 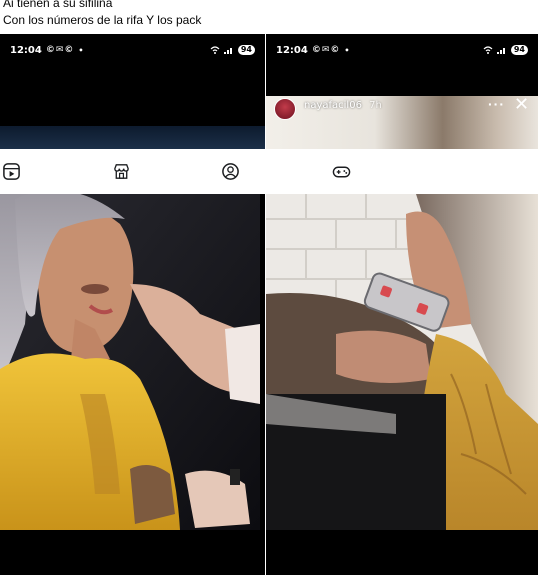 What do you see at coordinates (496, 104) in the screenshot?
I see `more-options-icon: ···` at bounding box center [496, 104].